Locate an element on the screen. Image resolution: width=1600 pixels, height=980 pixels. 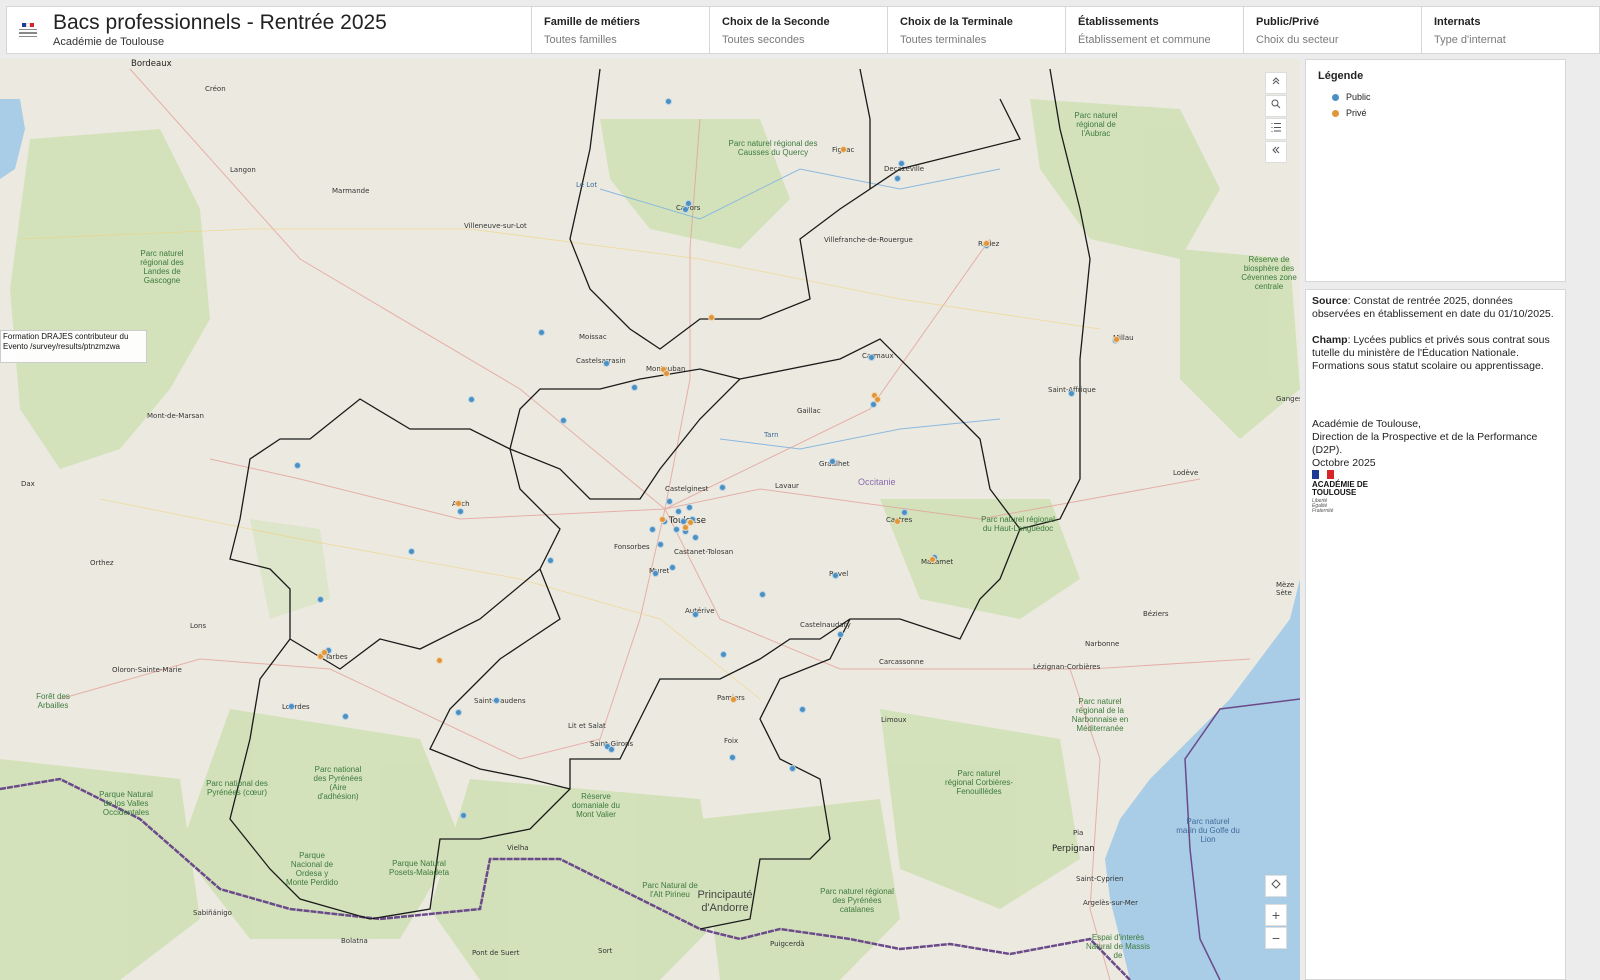
place-label: Pia is located at coordinates (1078, 833).